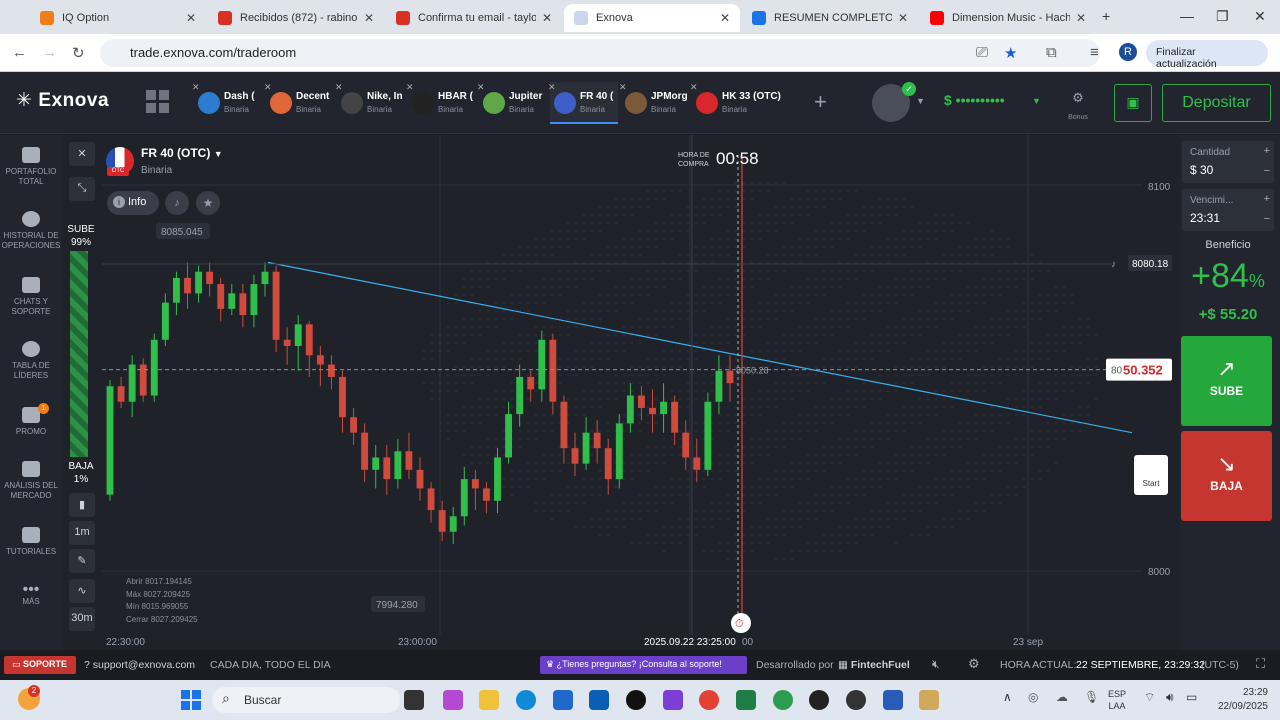 The height and width of the screenshot is (720, 1280). What do you see at coordinates (1010, 53) in the screenshot?
I see `bookmark-star-icon: ★` at bounding box center [1010, 53].